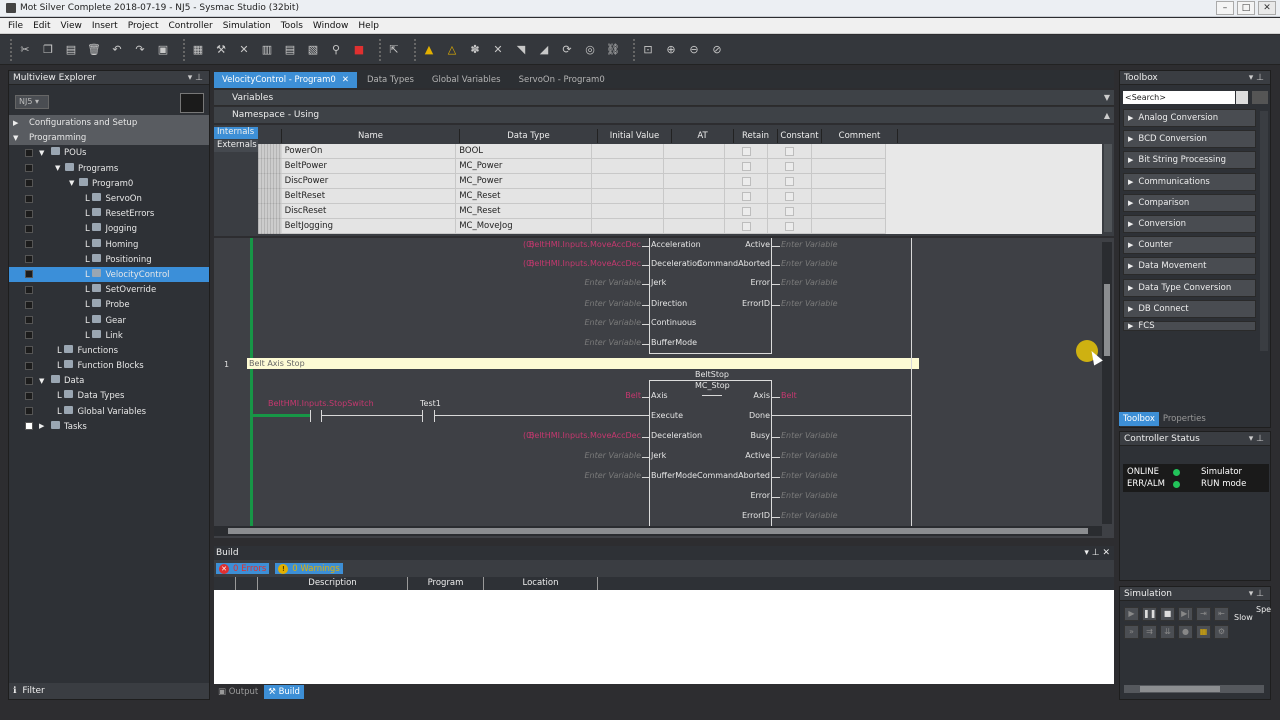  I want to click on tab-build: ⚒ Build, so click(284, 692).